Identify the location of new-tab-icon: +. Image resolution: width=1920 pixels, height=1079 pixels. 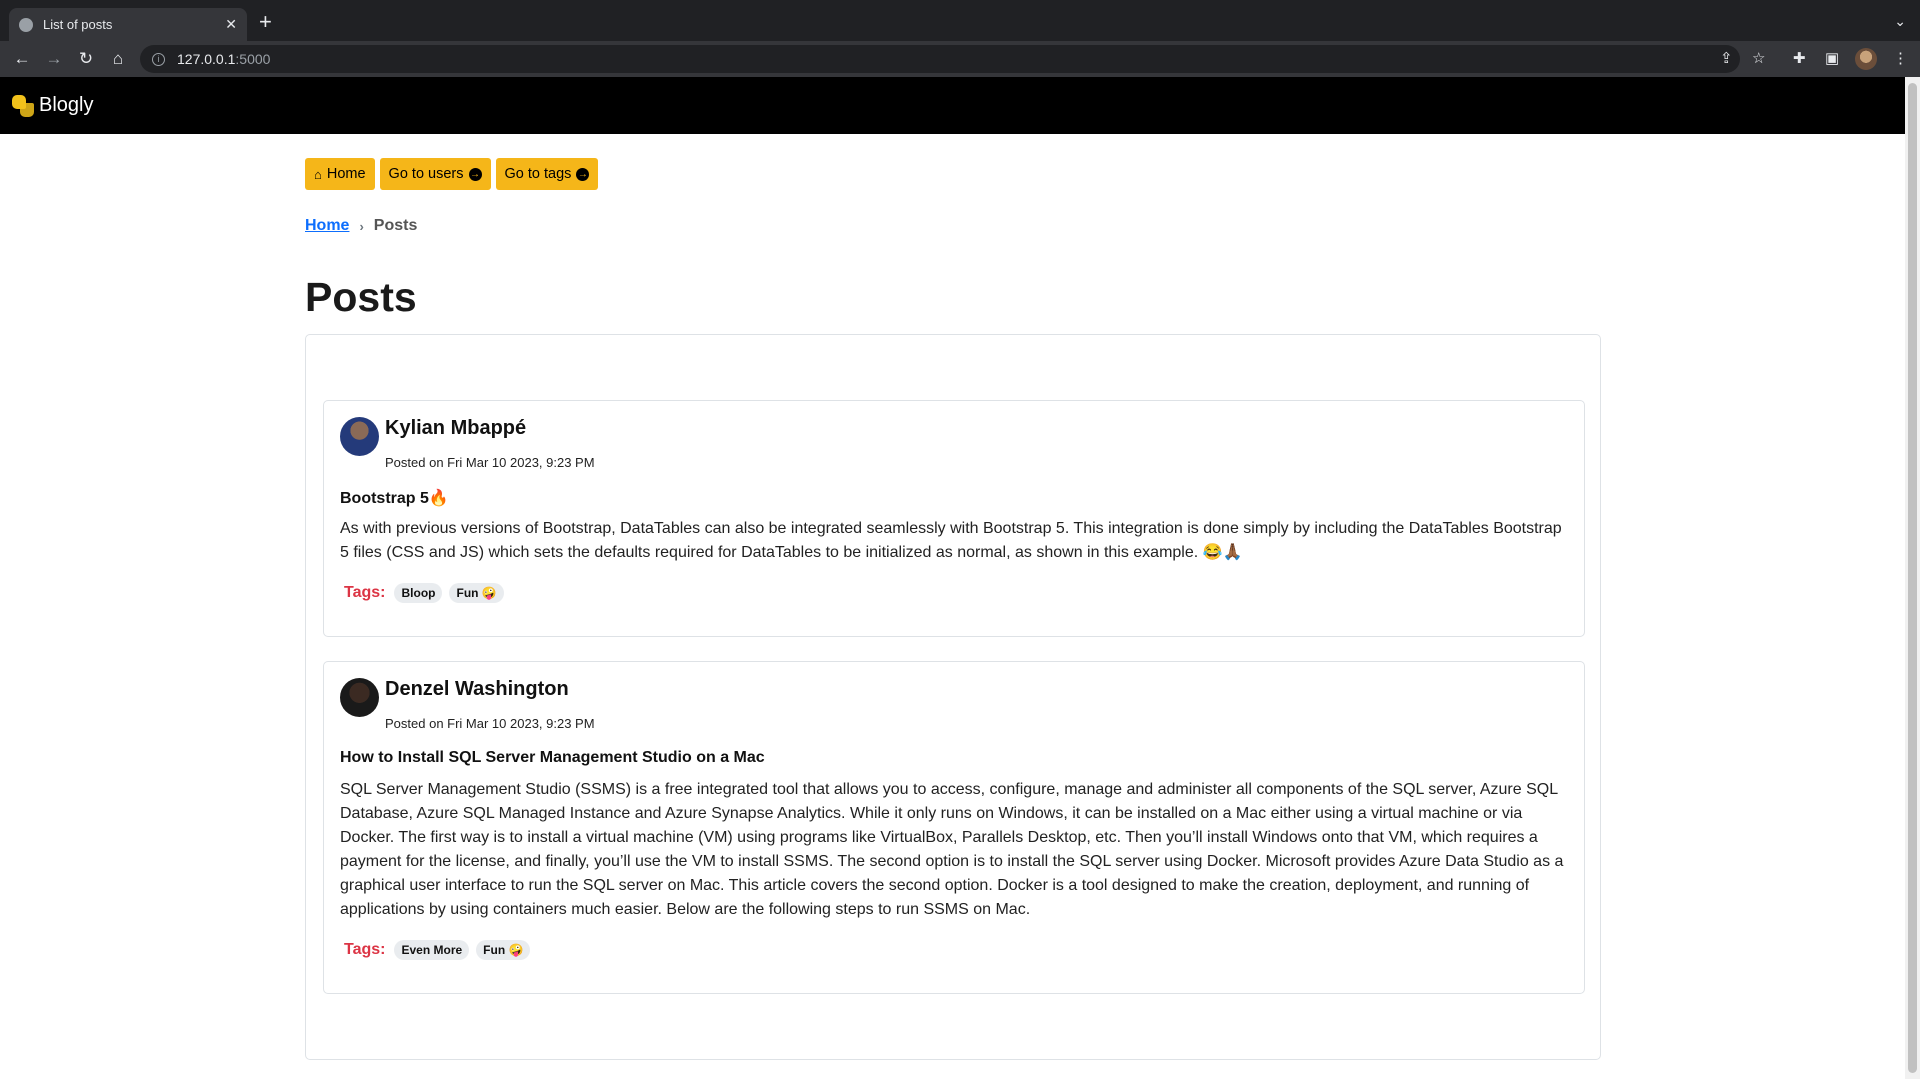
(265, 22).